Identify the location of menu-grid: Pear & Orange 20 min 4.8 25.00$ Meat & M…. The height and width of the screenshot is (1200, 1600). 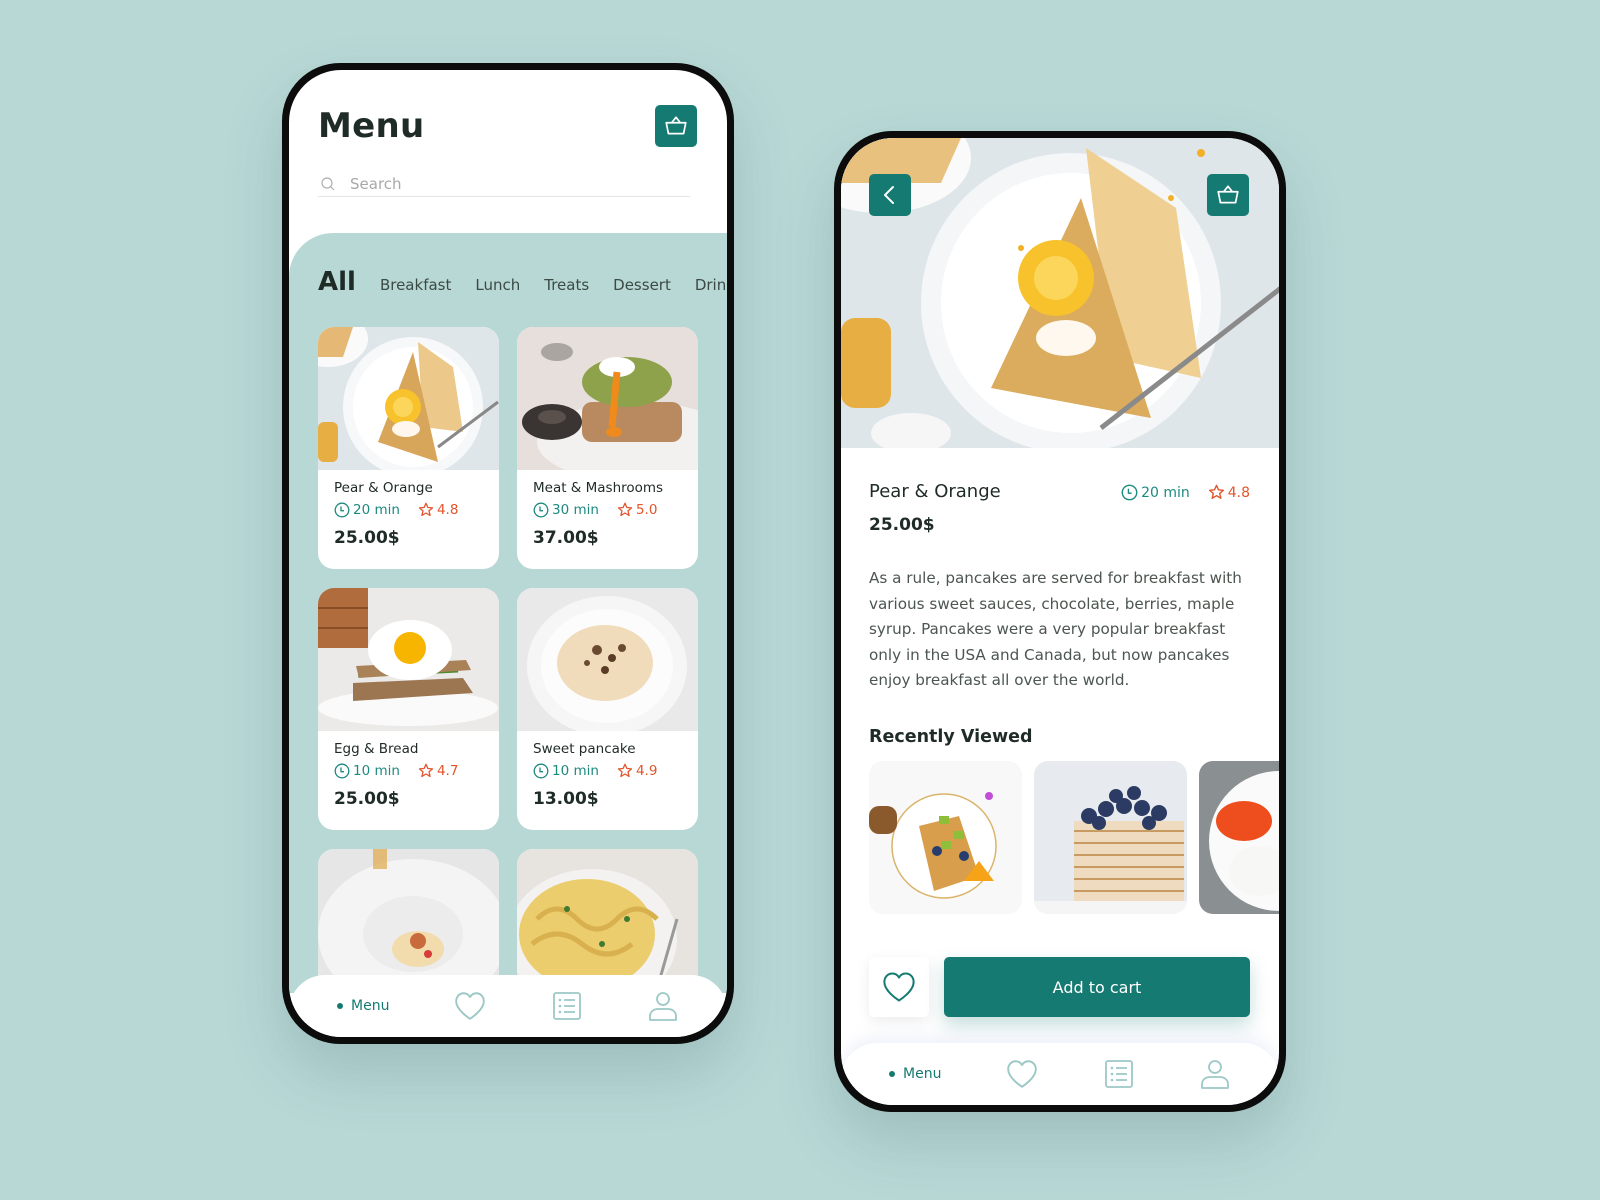
(508, 658).